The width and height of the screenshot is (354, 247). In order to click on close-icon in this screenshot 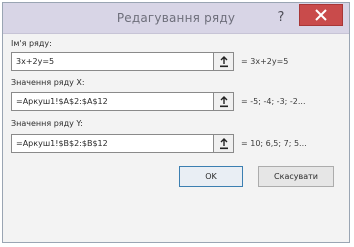, I will do `click(321, 15)`.